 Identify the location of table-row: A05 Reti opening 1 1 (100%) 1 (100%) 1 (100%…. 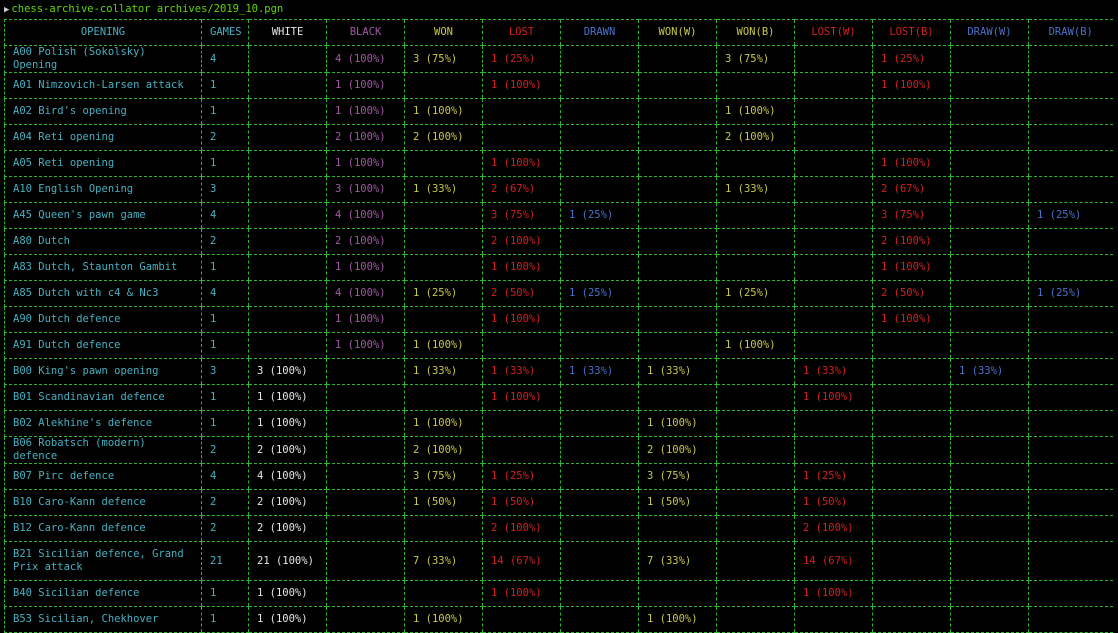
(558, 163).